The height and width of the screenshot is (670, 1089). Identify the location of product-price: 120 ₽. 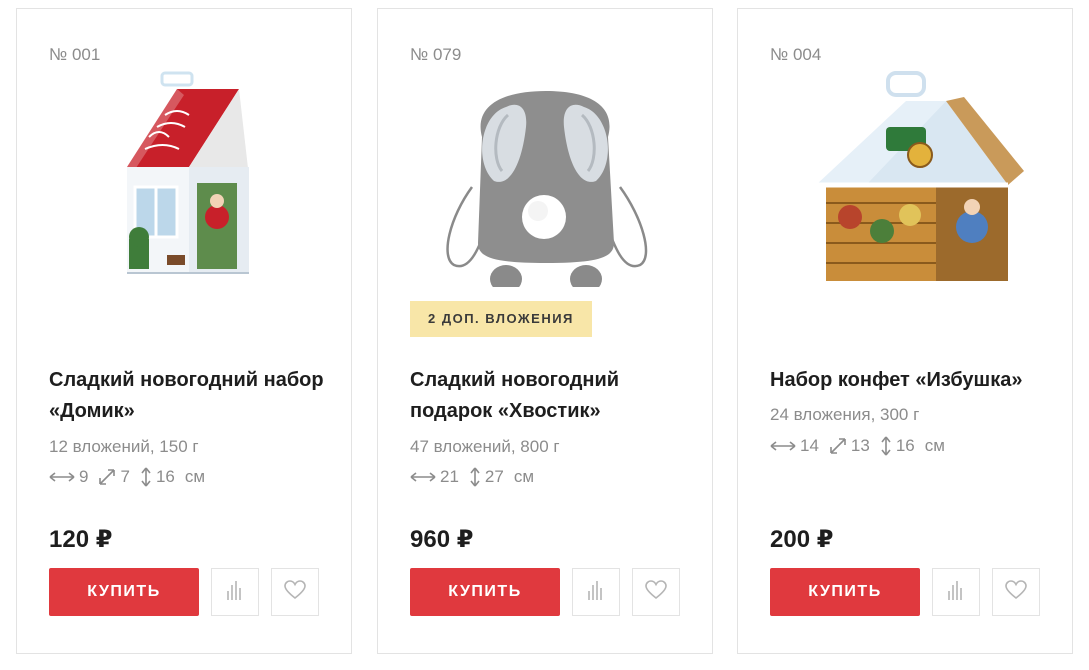
(81, 539).